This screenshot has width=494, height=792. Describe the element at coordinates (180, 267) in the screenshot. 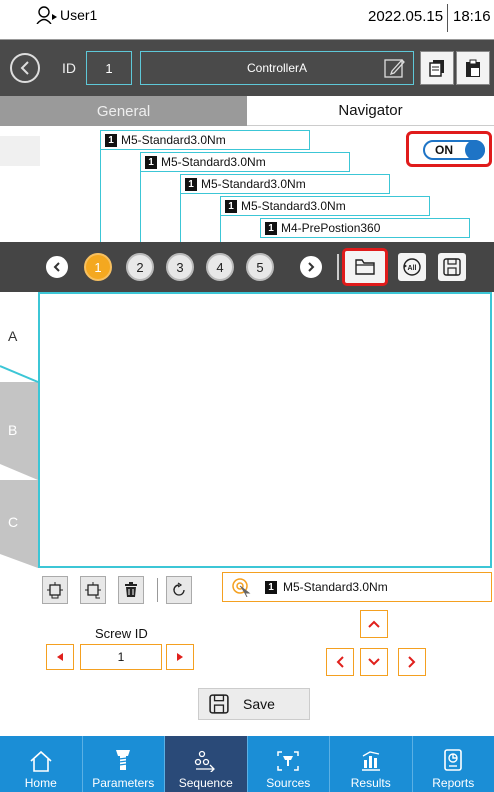

I see `step-3: 3` at that location.